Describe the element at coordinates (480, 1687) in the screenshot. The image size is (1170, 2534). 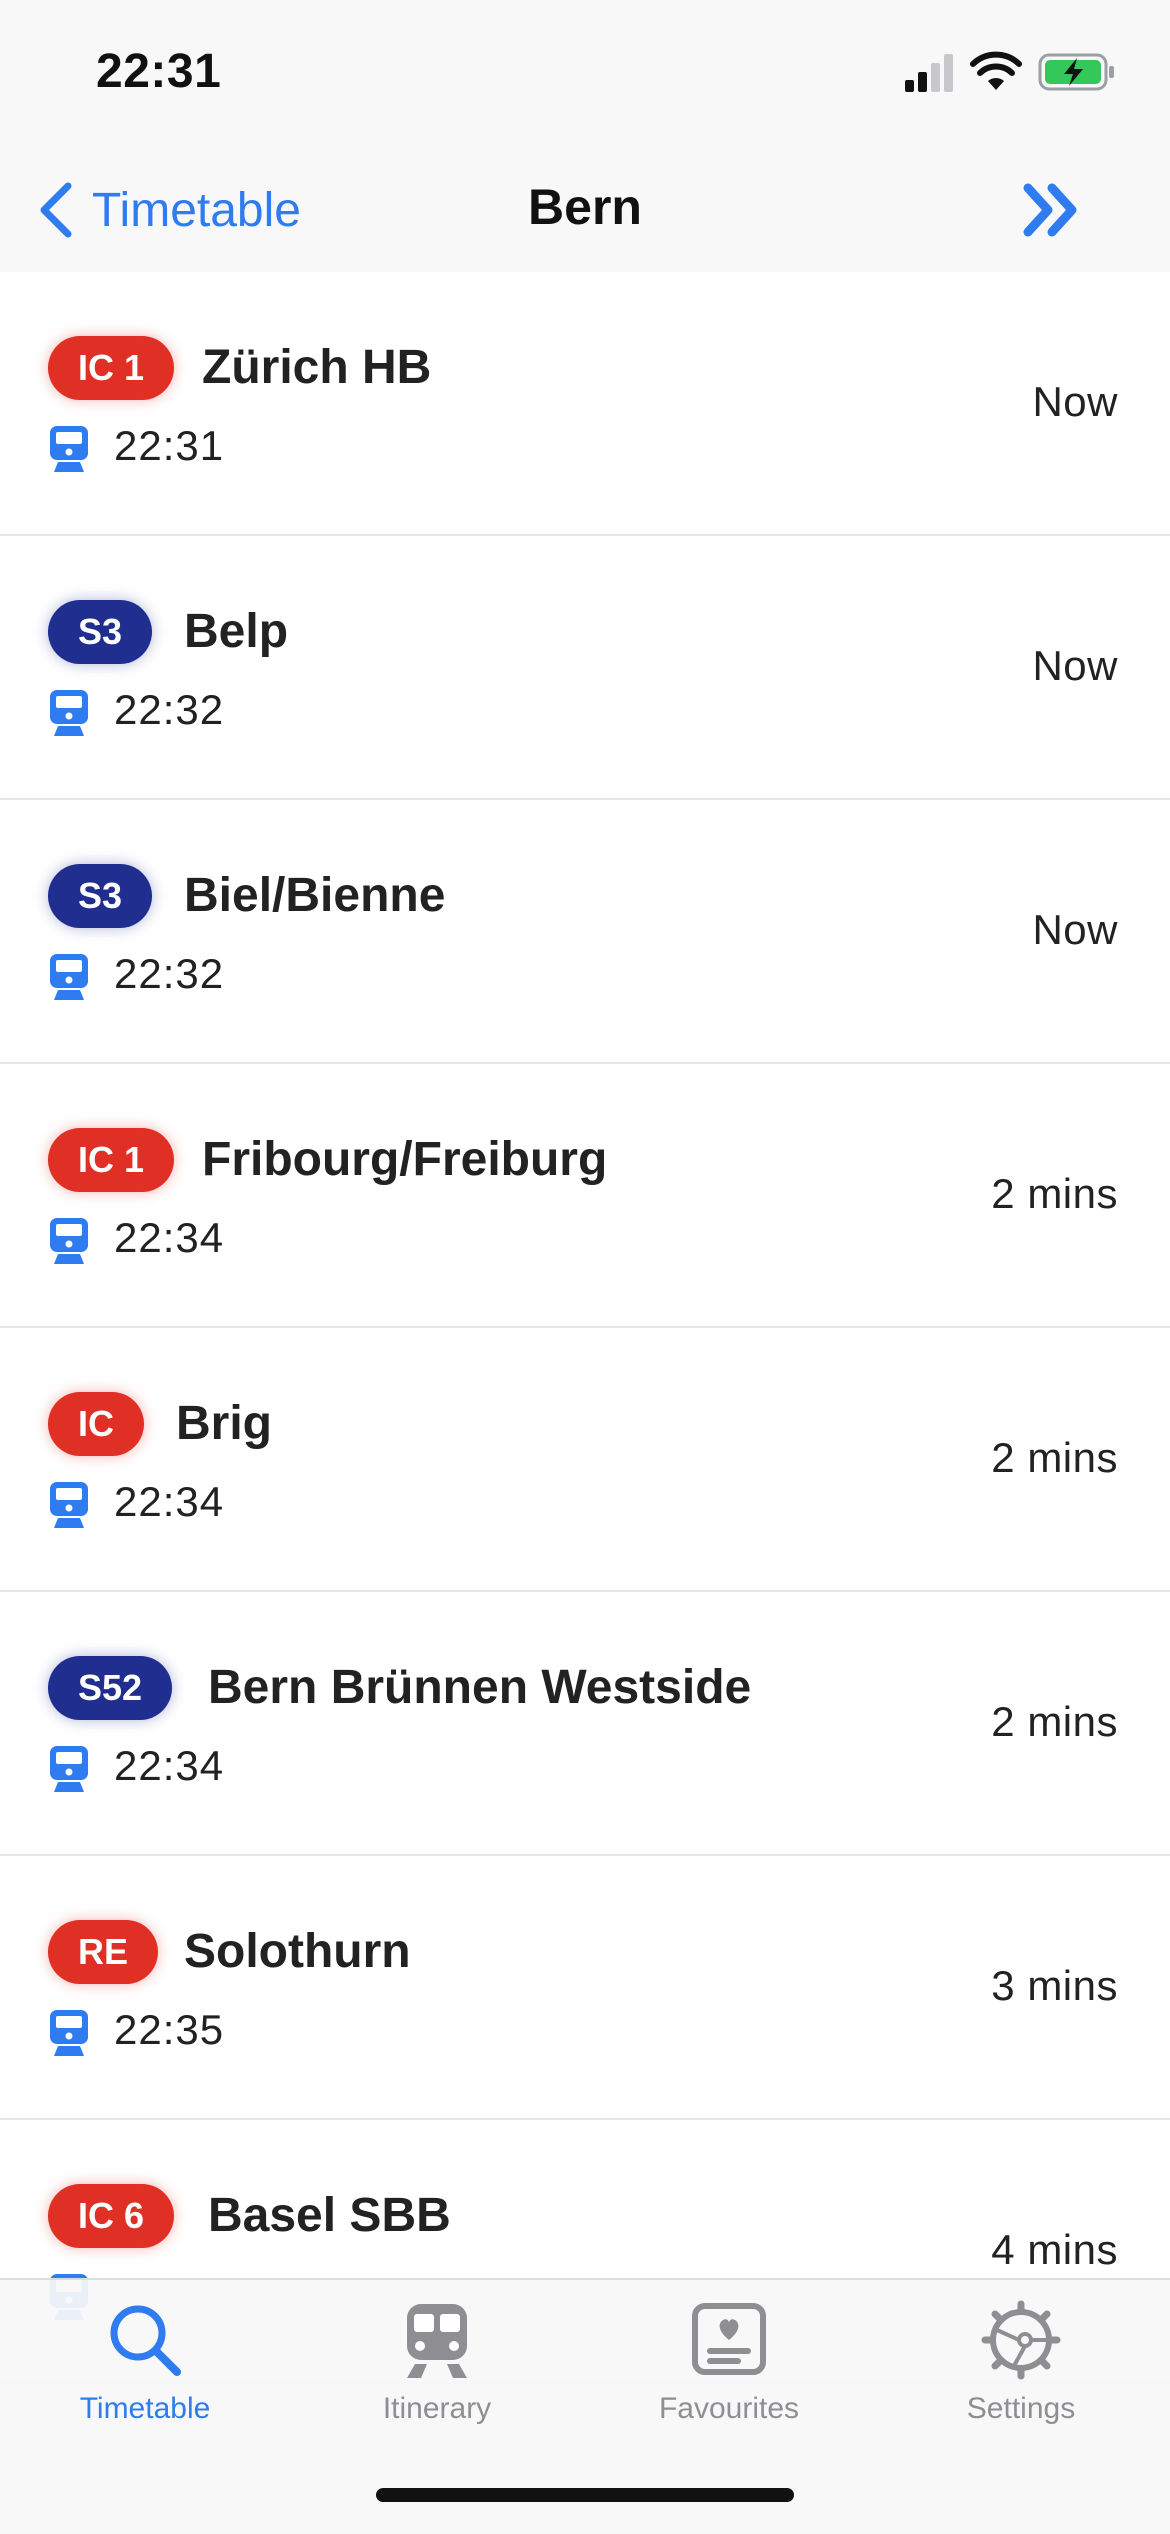
I see `destination: Bern Brünnen Westside` at that location.